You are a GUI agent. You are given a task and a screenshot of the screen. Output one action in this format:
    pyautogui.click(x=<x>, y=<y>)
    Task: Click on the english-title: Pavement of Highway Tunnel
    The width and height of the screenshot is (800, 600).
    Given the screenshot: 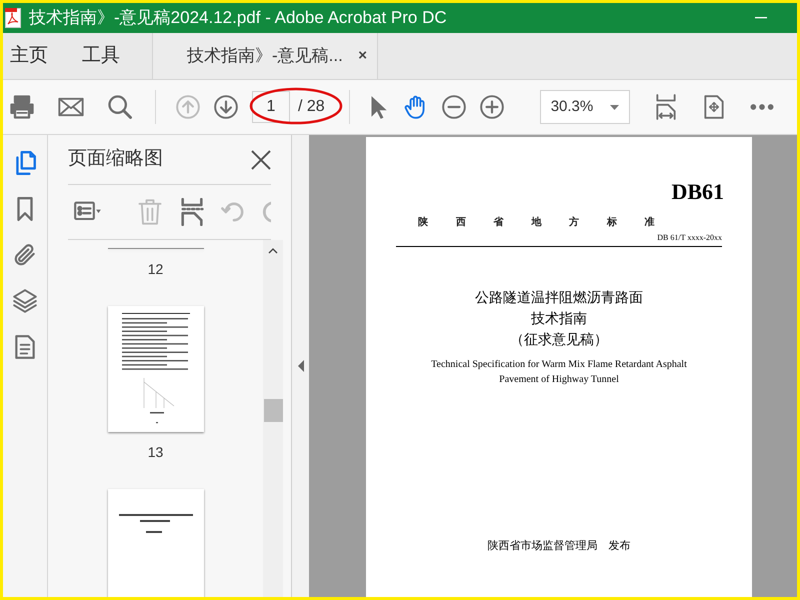 What is the action you would take?
    pyautogui.click(x=559, y=380)
    